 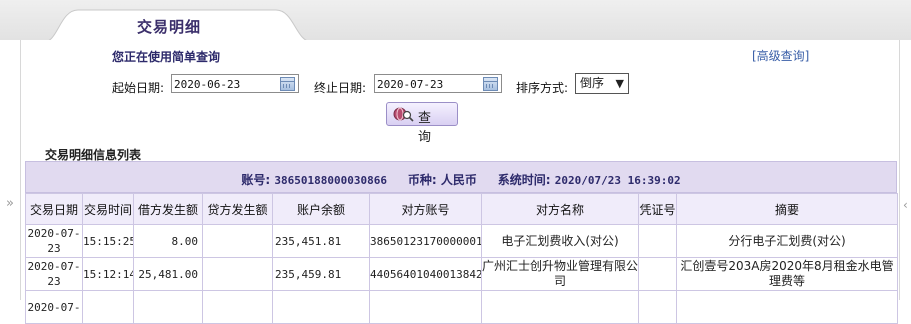 I want to click on cell-counter-name: 广州汇士创升物业管理有限公司, so click(x=560, y=274).